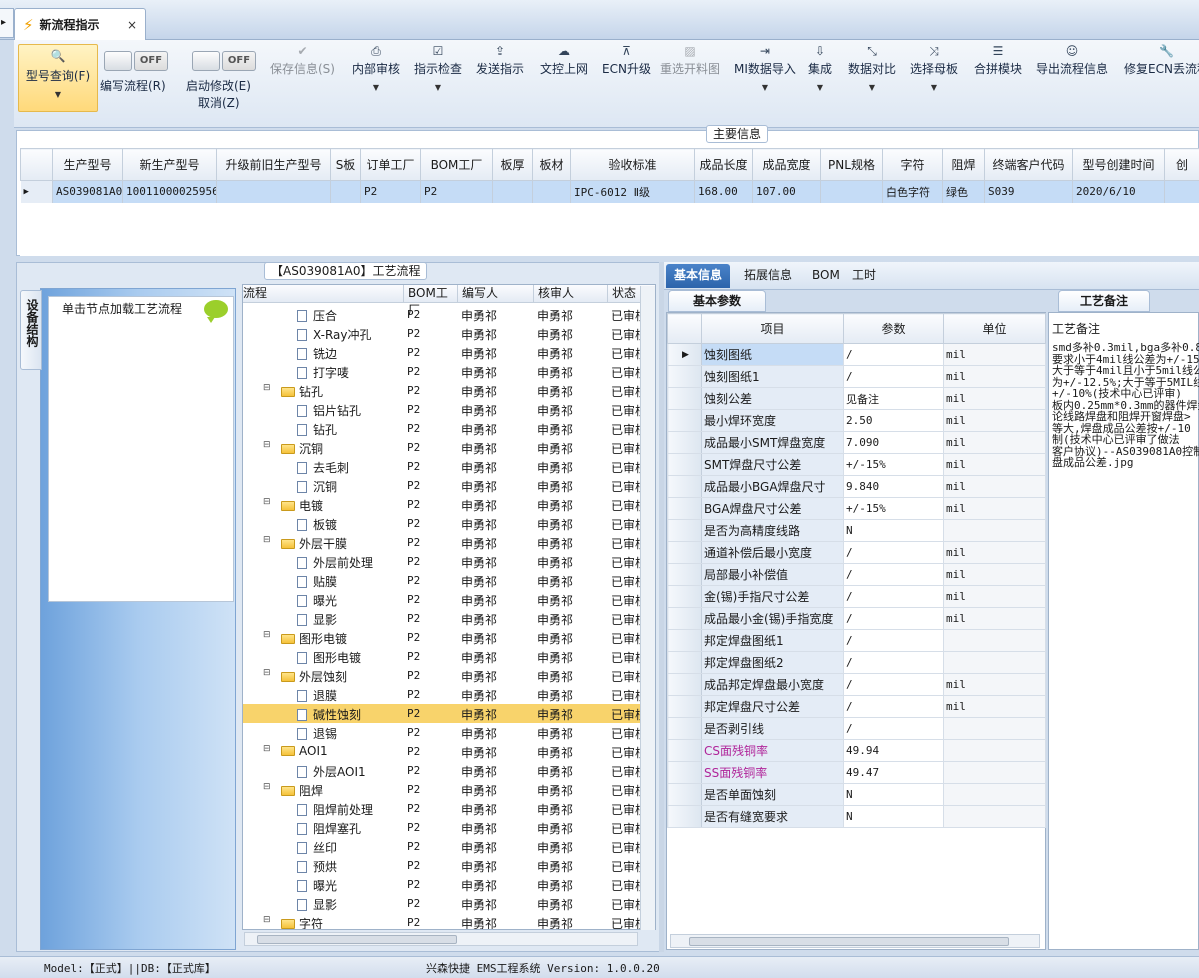 The width and height of the screenshot is (1199, 978). I want to click on column-header: 成品长度, so click(723, 164).